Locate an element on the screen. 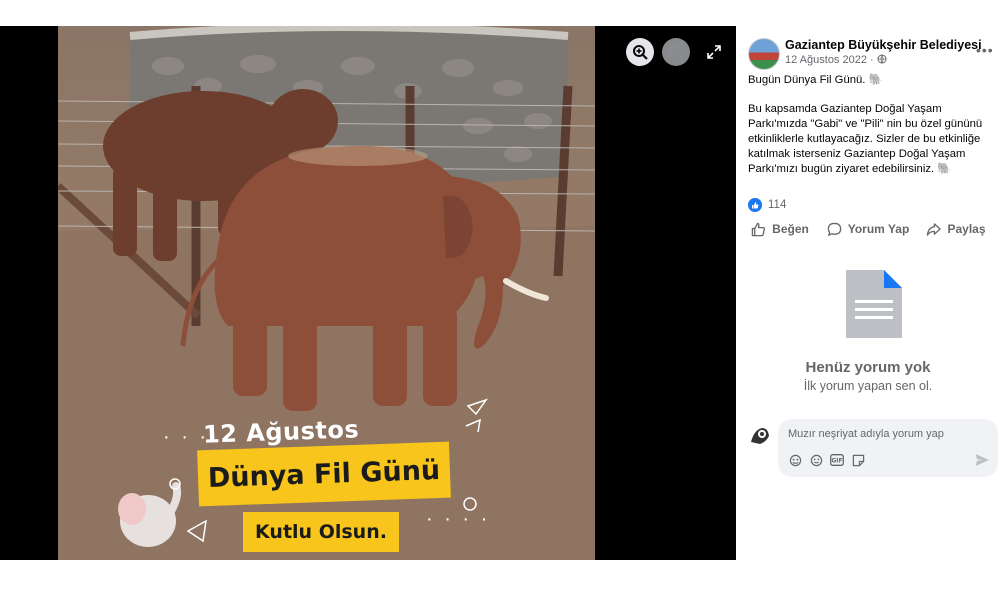  sticker-button is located at coordinates (858, 460).